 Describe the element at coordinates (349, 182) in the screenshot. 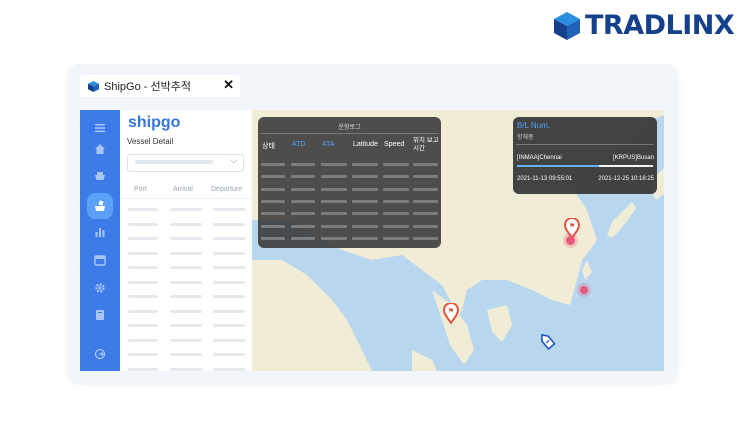

I see `voyage-log-panel: 운항로그 상태 ATD ATA Latitude Speed 위치 보고시간` at that location.